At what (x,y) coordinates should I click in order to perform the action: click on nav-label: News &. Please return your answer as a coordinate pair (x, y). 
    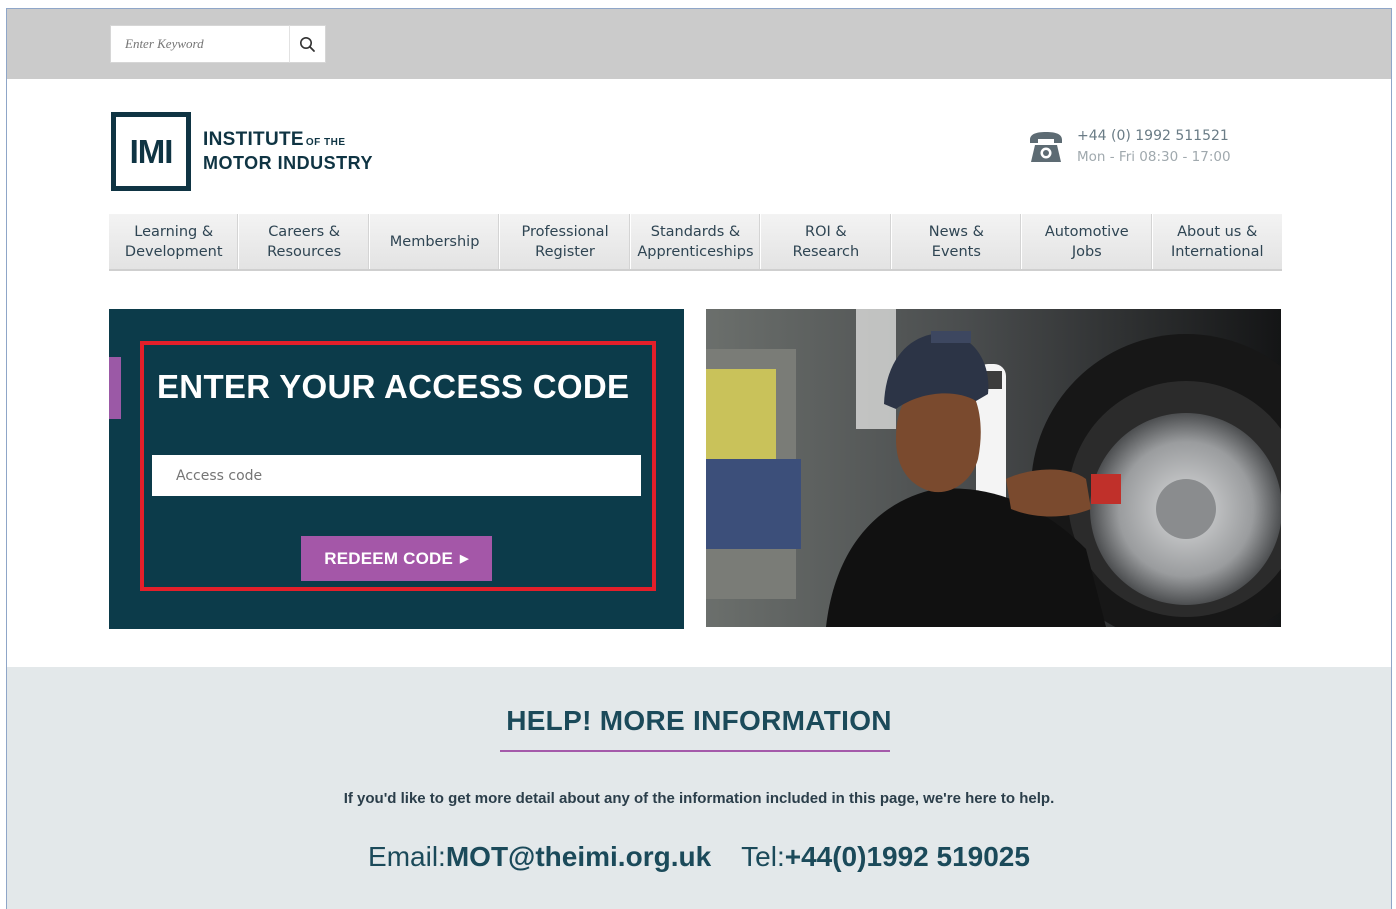
    Looking at the image, I should click on (956, 231).